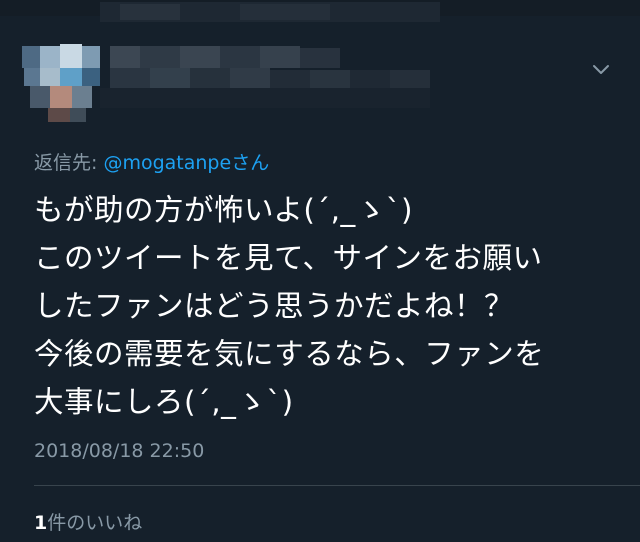 The width and height of the screenshot is (640, 542). Describe the element at coordinates (289, 354) in the screenshot. I see `tweet-line: 今後の需要を気にするなら、ファンを` at that location.